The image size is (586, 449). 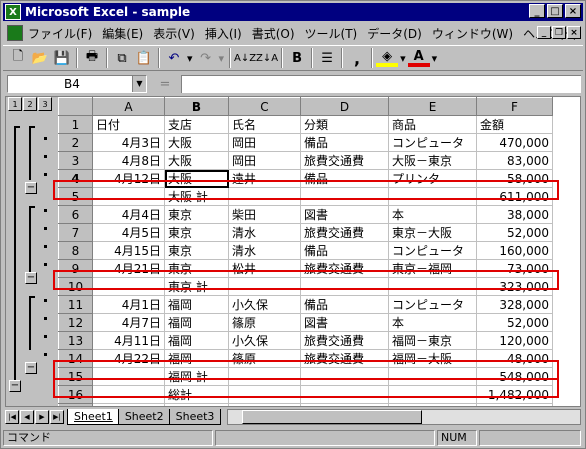 What do you see at coordinates (267, 58) in the screenshot?
I see `sort-descending-icon: Z↓A` at bounding box center [267, 58].